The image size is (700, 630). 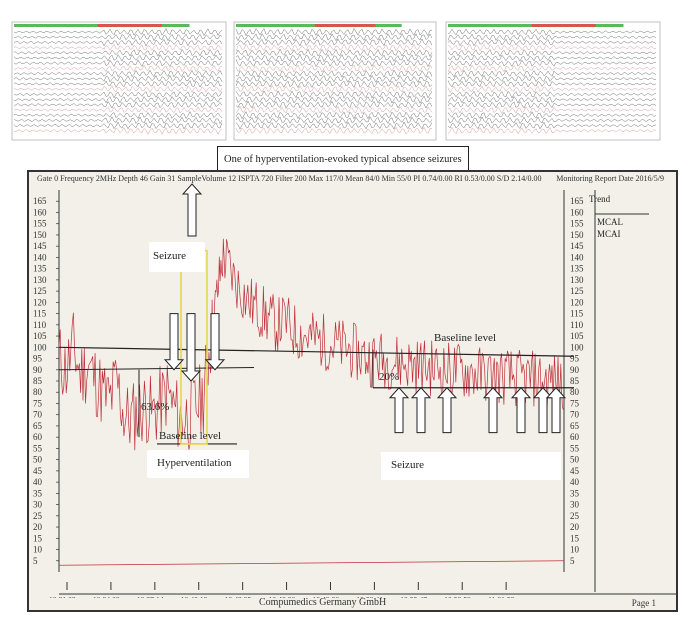 I want to click on y-tick-label-left: 45, so click(x=38, y=471).